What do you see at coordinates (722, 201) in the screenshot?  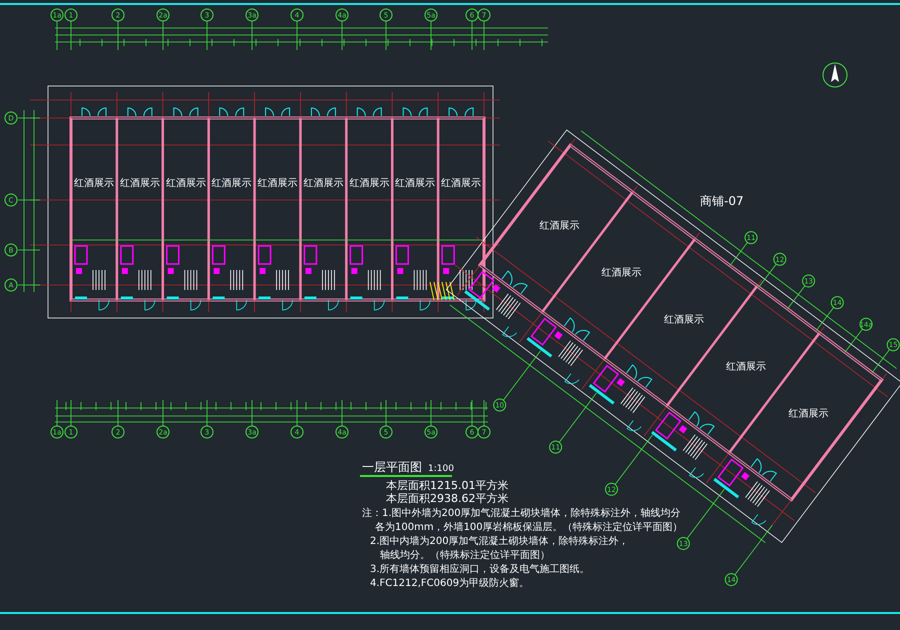 I see `building-label: 商铺-07` at bounding box center [722, 201].